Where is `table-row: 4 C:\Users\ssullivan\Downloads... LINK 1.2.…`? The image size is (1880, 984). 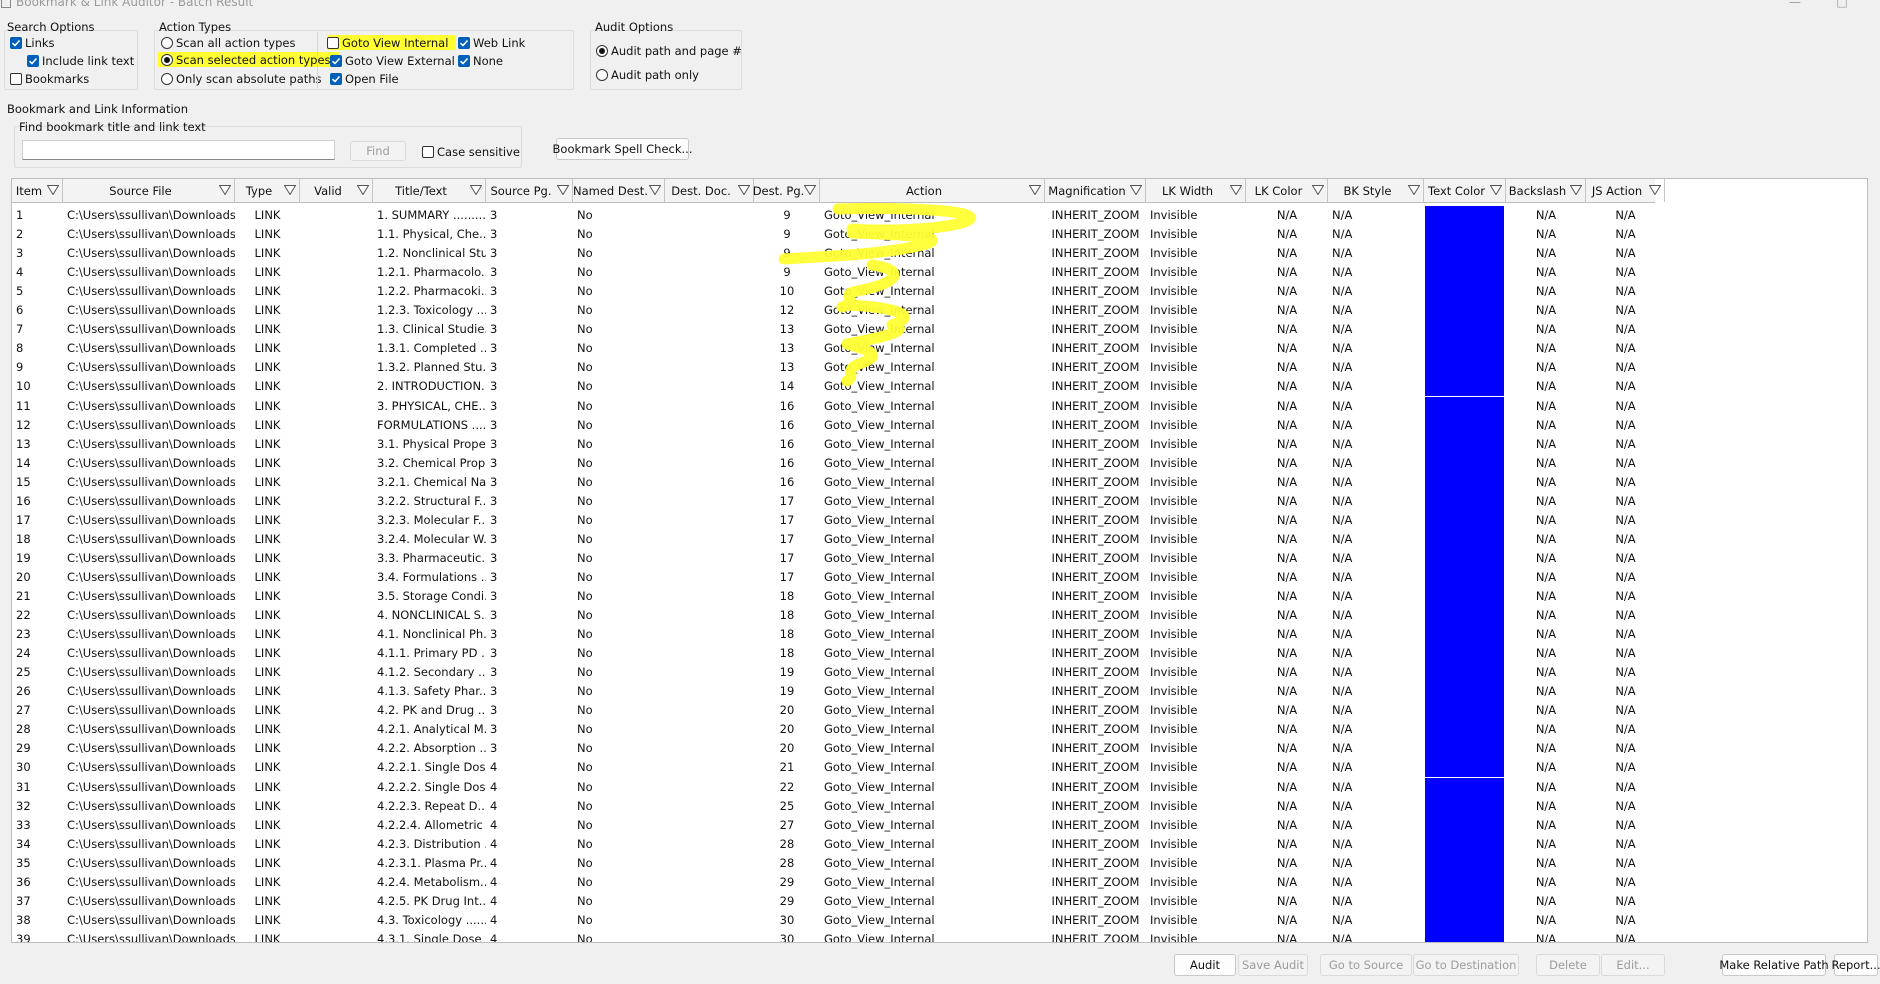
table-row: 4 C:\Users\ssullivan\Downloads... LINK 1.2.… is located at coordinates (833, 273).